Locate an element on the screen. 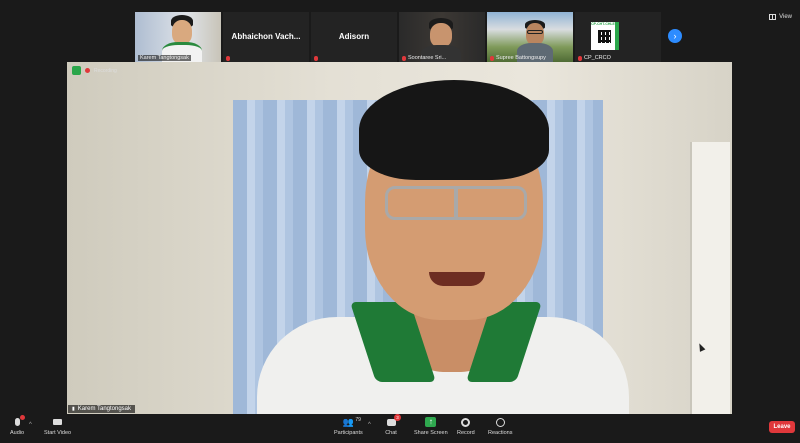 This screenshot has height=443, width=800. company-logo: CP-CHT-CHLE is located at coordinates (605, 36).